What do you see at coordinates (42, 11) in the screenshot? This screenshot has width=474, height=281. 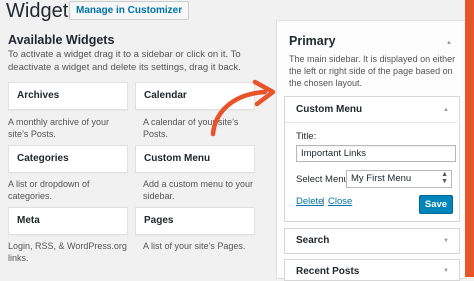 I see `page-title: Widgets` at bounding box center [42, 11].